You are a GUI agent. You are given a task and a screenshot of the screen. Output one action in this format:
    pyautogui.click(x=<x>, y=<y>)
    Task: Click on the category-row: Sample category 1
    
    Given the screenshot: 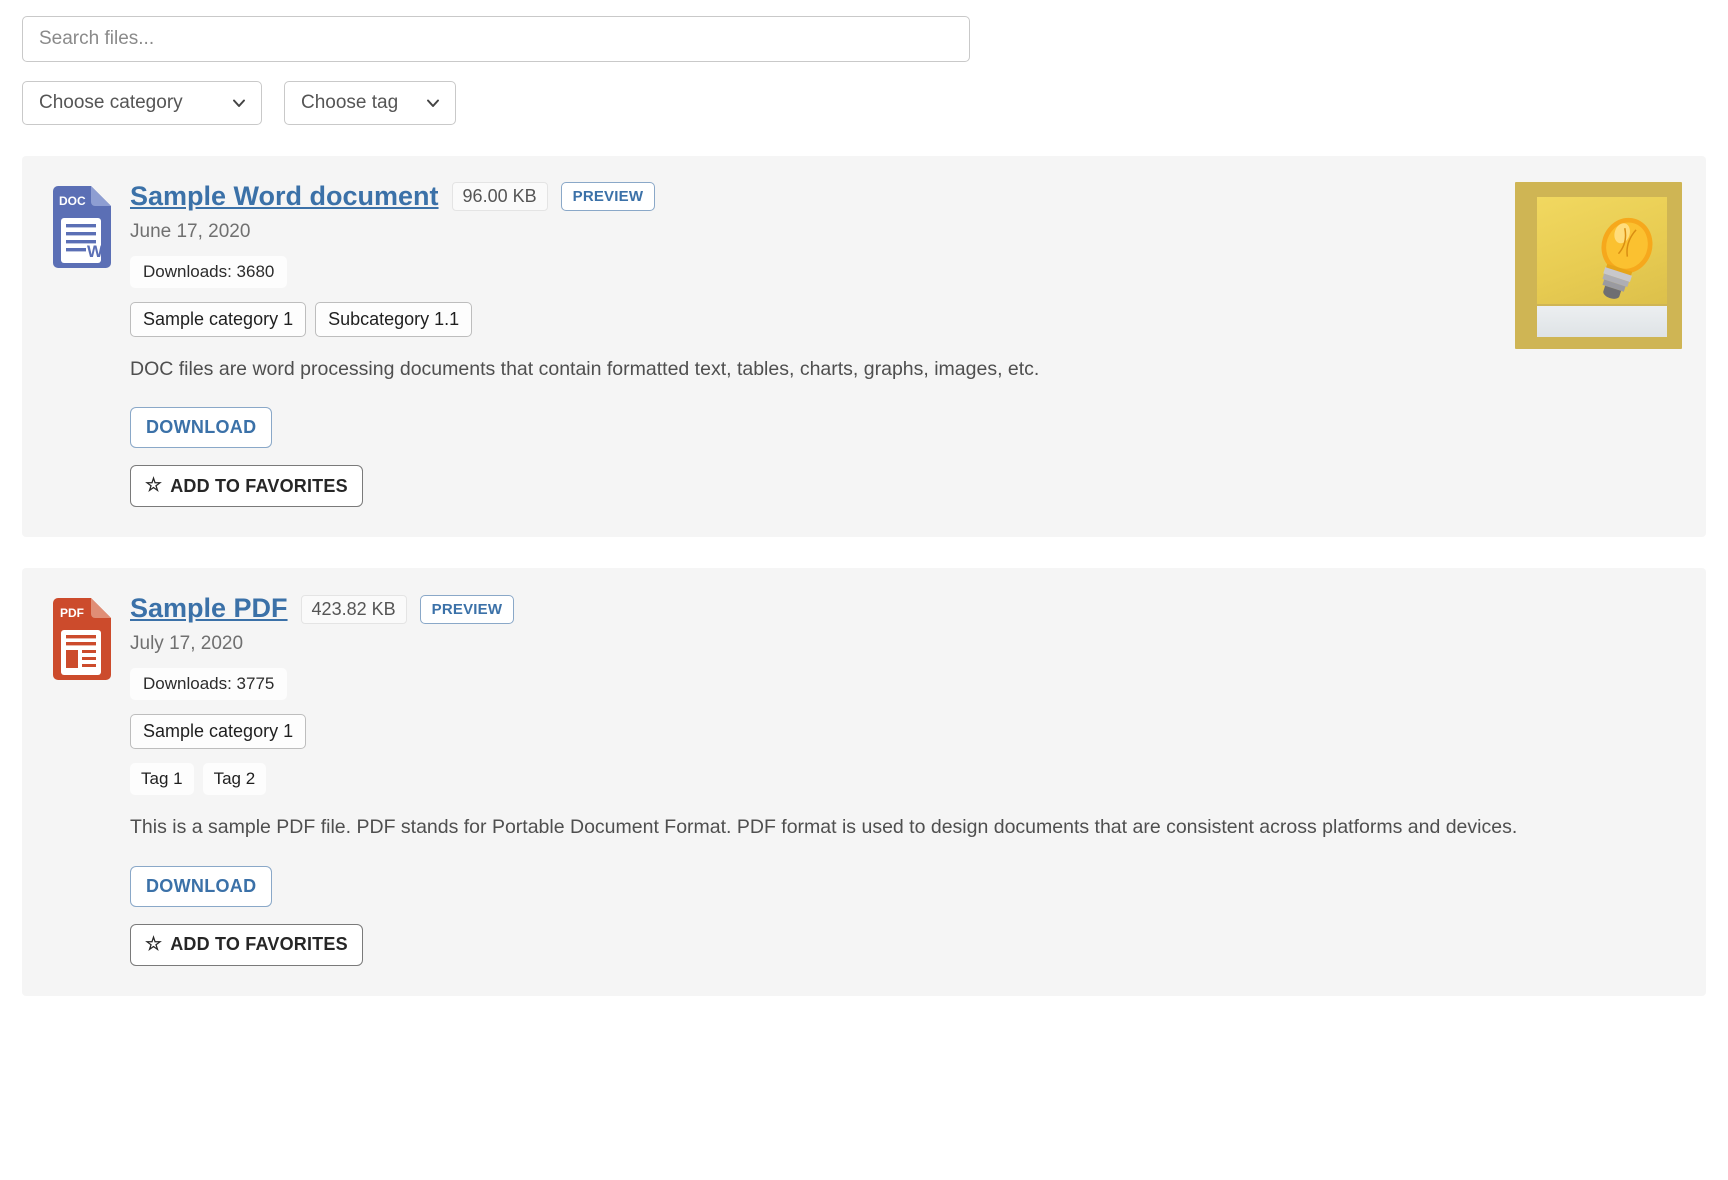 What is the action you would take?
    pyautogui.click(x=906, y=732)
    